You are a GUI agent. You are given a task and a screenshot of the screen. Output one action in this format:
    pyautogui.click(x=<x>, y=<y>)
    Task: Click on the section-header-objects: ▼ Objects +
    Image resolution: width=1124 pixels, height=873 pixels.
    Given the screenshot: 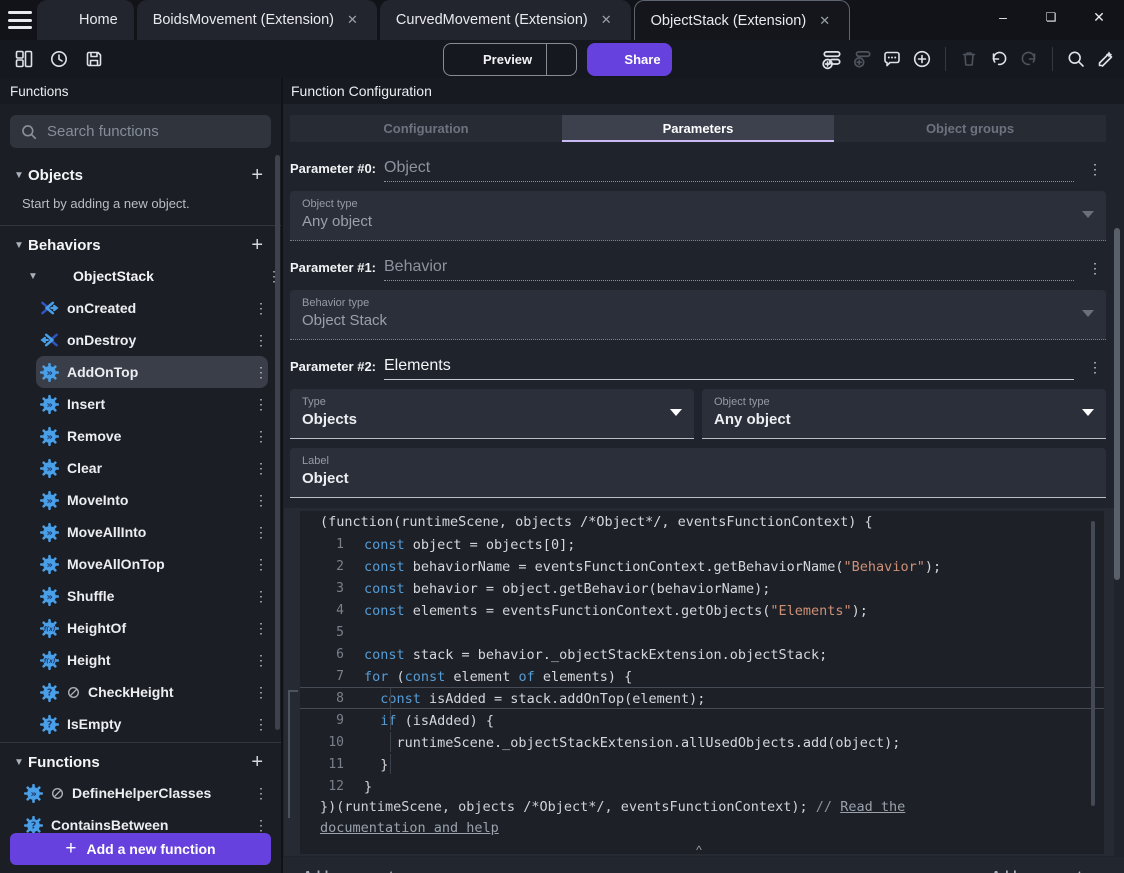 What is the action you would take?
    pyautogui.click(x=140, y=175)
    